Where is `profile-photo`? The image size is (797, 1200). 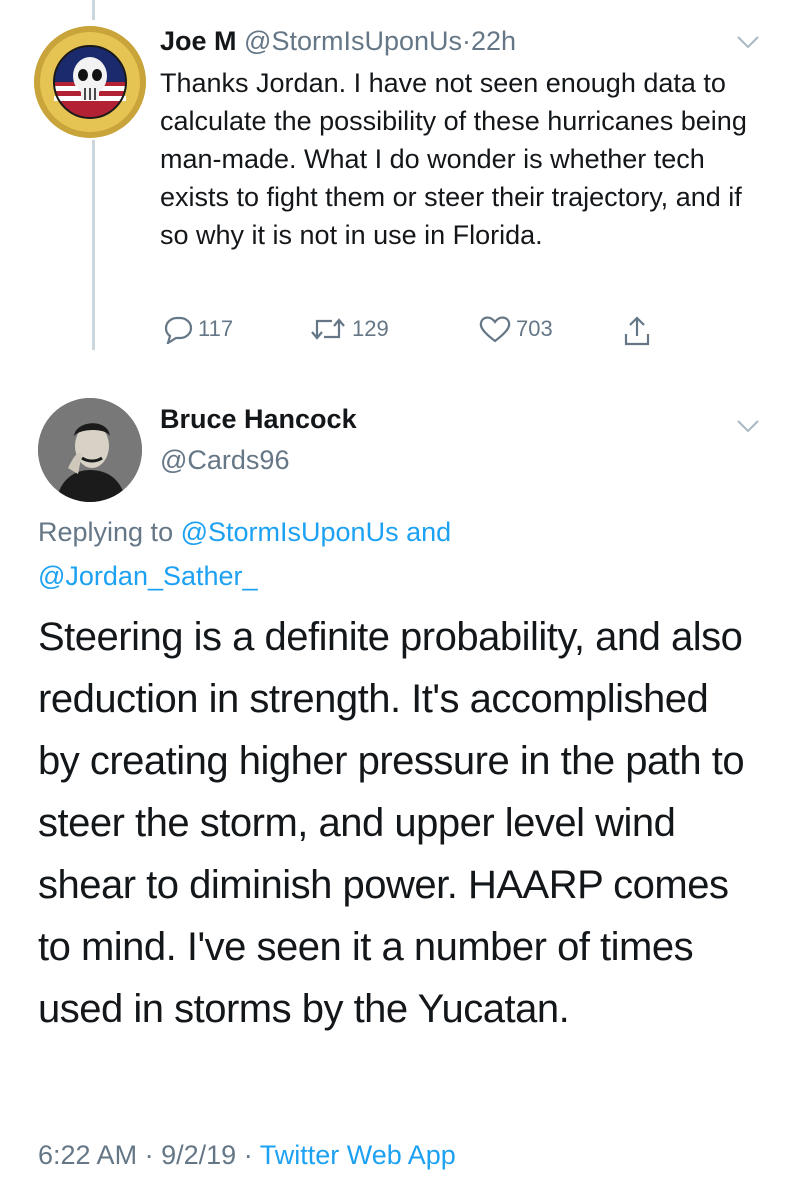 profile-photo is located at coordinates (90, 450).